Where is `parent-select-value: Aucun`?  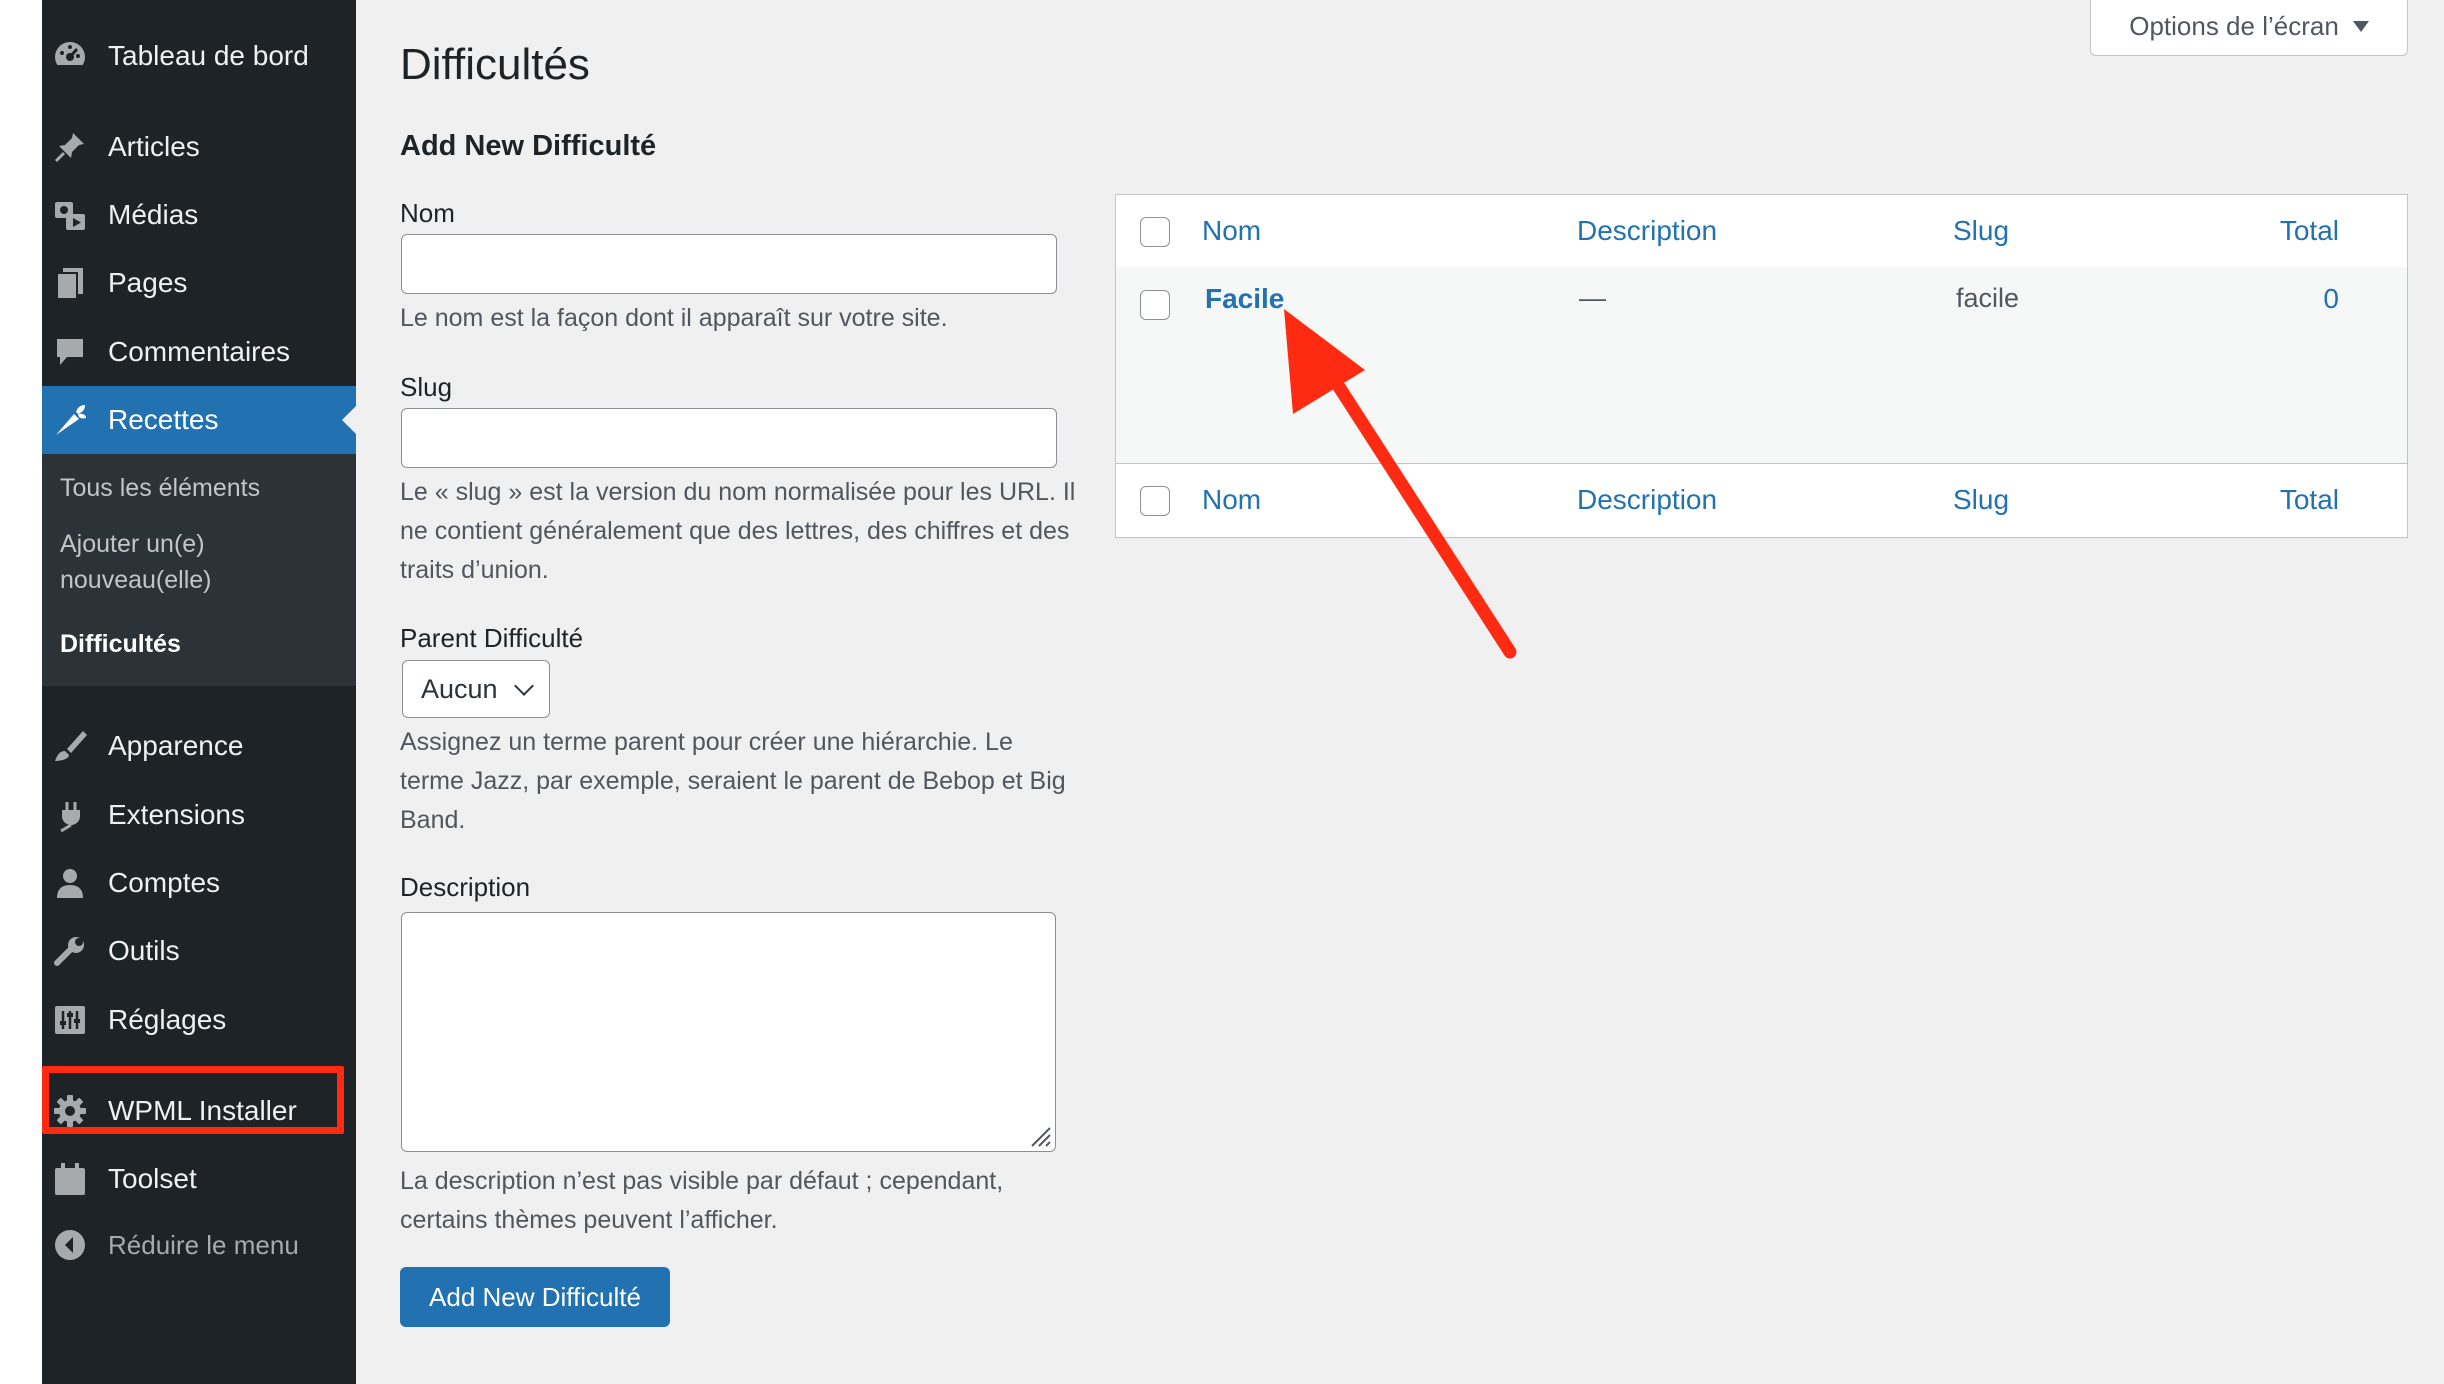
parent-select-value: Aucun is located at coordinates (459, 688).